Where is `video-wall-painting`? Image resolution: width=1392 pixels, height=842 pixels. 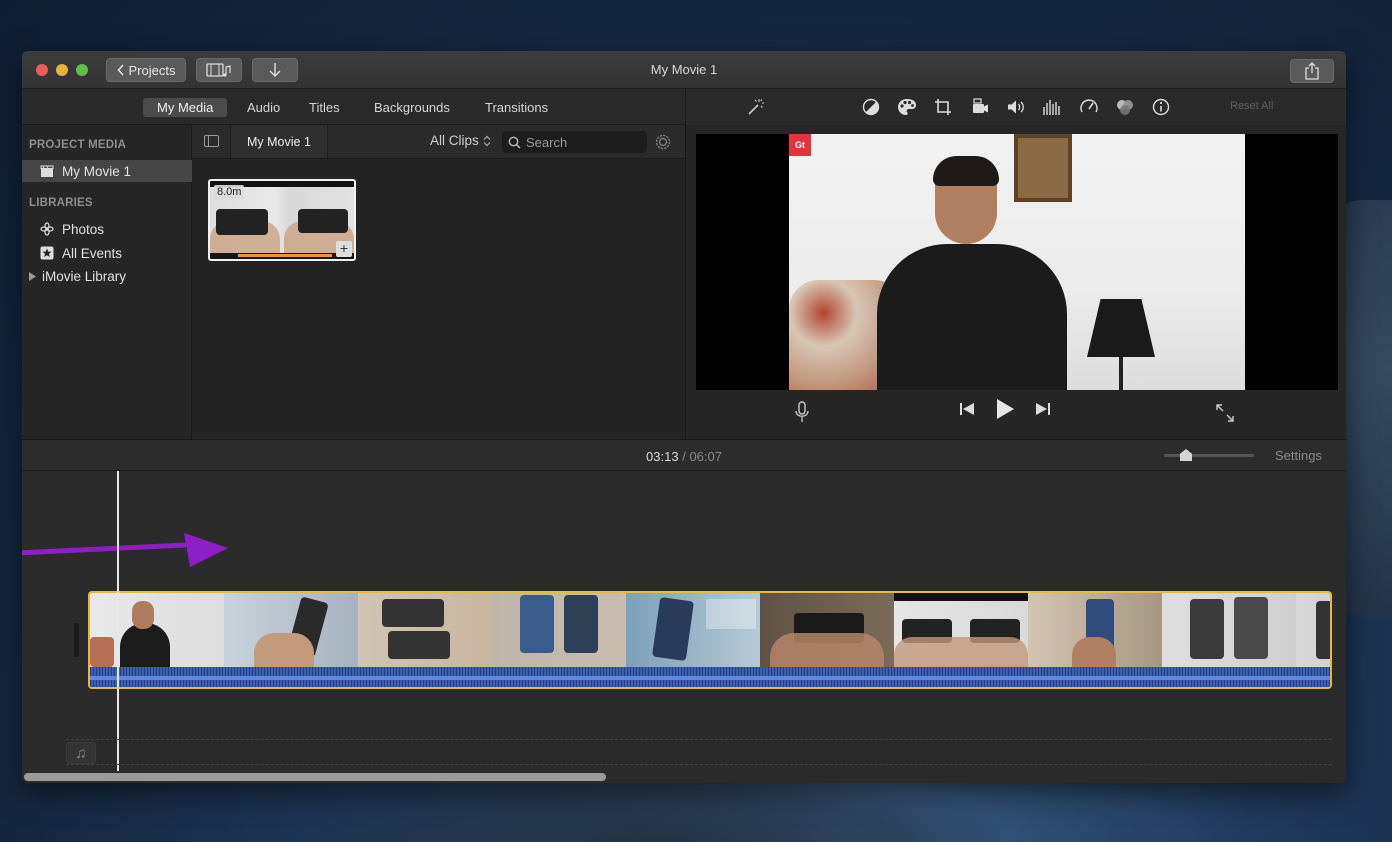 video-wall-painting is located at coordinates (1043, 168).